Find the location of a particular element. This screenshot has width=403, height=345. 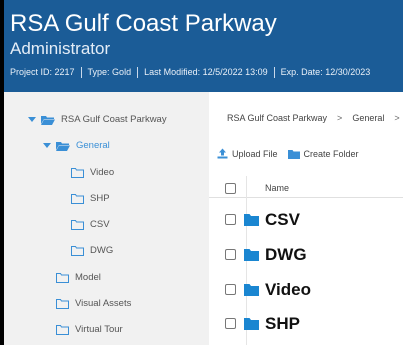

upload-file-label: Upload File is located at coordinates (255, 153).